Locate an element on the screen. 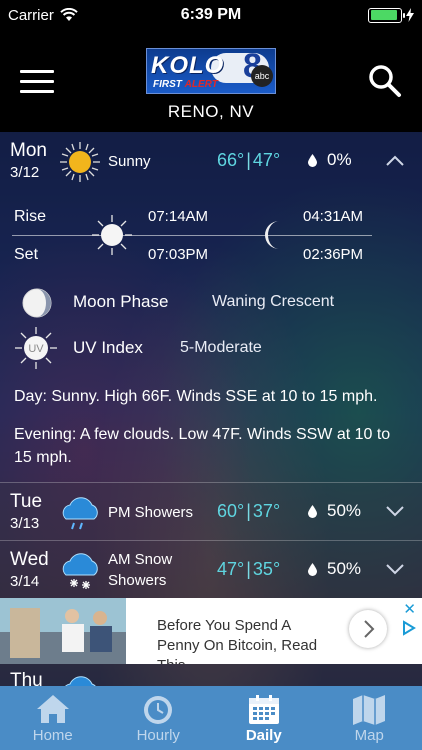 The height and width of the screenshot is (750, 422). temperature-range: 66° | 47° is located at coordinates (249, 160).